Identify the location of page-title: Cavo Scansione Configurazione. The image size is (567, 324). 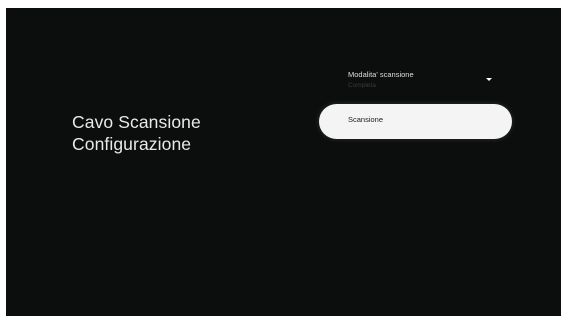
(136, 133).